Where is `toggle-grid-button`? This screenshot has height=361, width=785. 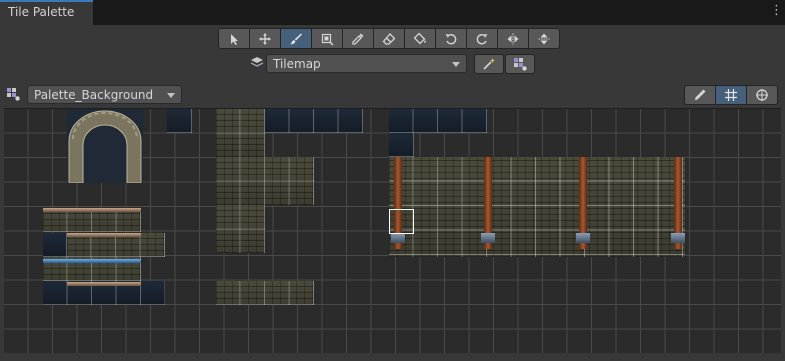
toggle-grid-button is located at coordinates (731, 95).